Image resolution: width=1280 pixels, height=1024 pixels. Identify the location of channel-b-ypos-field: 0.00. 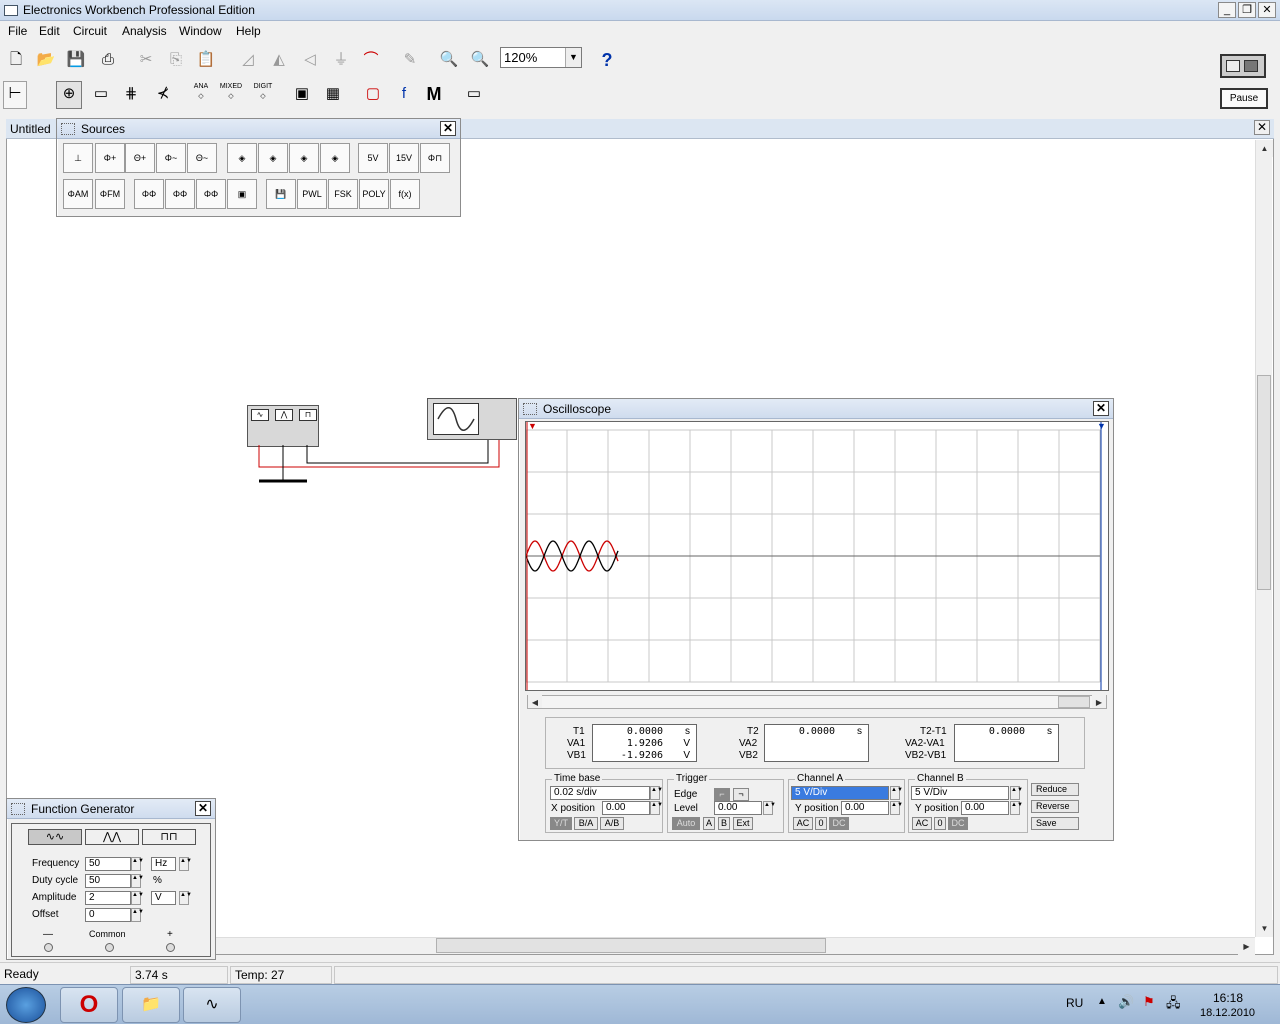
(985, 808).